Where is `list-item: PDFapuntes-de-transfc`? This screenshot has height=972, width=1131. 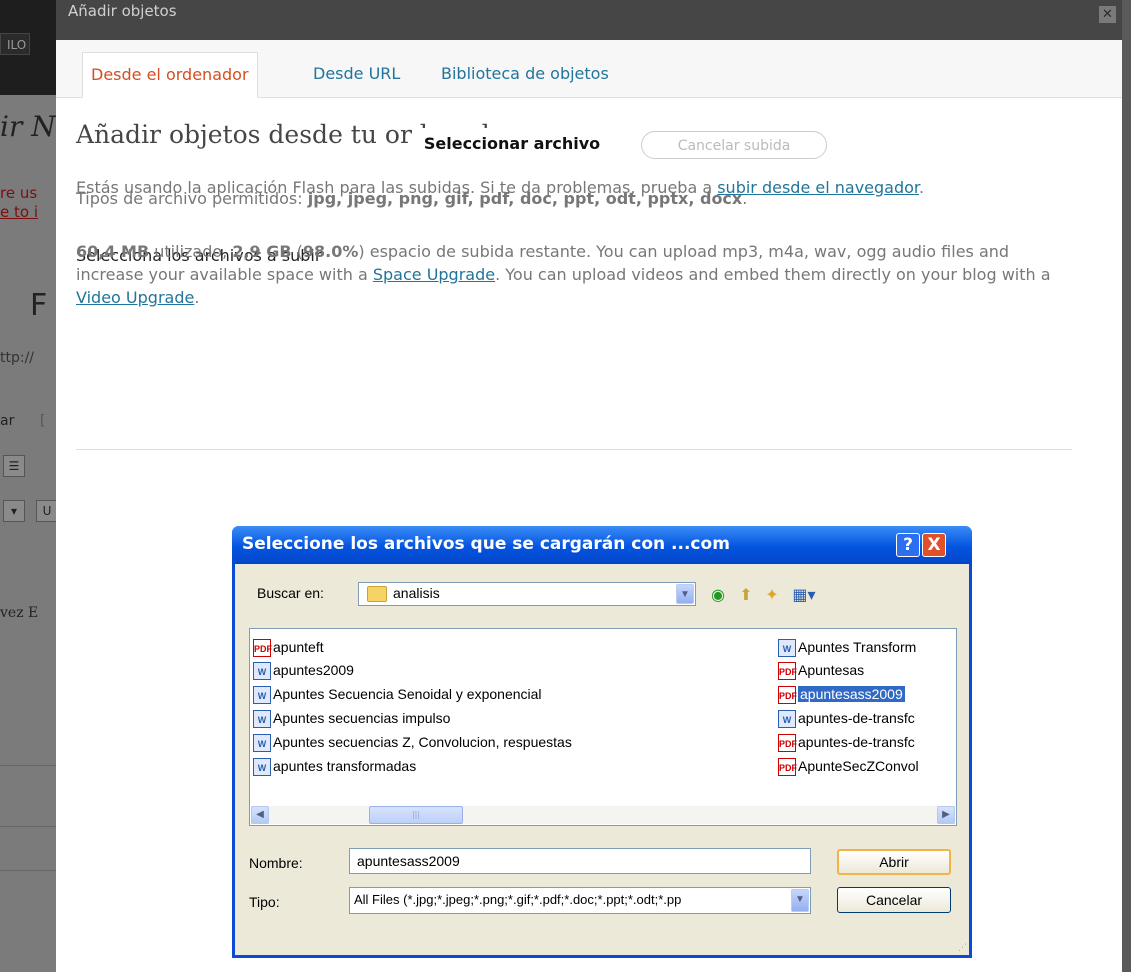 list-item: PDFapuntes-de-transfc is located at coordinates (846, 742).